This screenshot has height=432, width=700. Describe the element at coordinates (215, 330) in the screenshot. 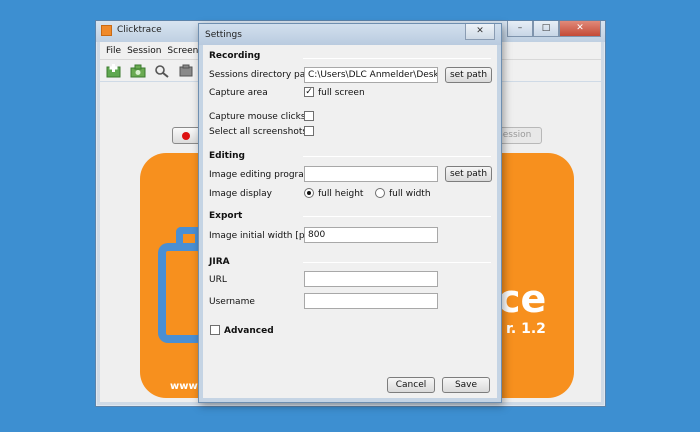

I see `advanced-checkbox` at that location.